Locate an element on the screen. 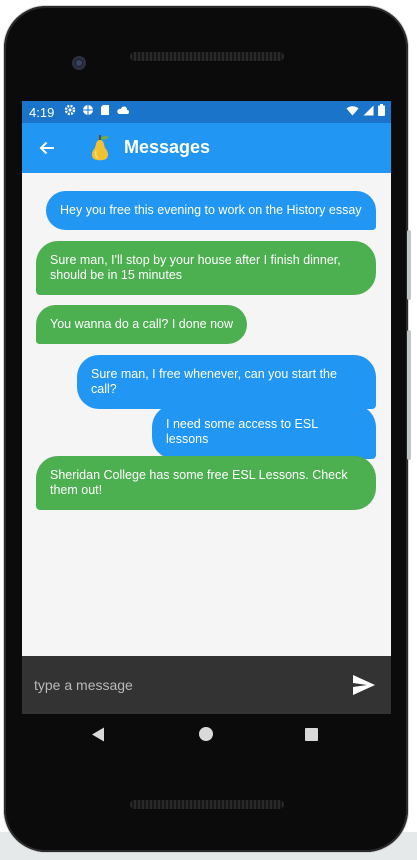 The height and width of the screenshot is (860, 417). message-sent: I need some access to ESL lessons is located at coordinates (264, 432).